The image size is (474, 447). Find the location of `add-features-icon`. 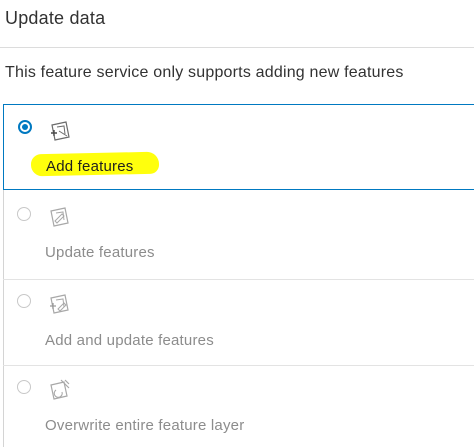

add-features-icon is located at coordinates (60, 131).